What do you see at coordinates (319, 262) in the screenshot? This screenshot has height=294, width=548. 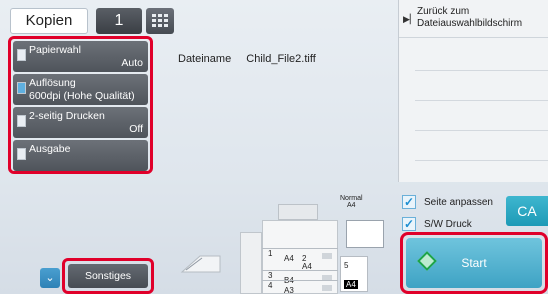 I see `tray-2: 2 A4` at bounding box center [319, 262].